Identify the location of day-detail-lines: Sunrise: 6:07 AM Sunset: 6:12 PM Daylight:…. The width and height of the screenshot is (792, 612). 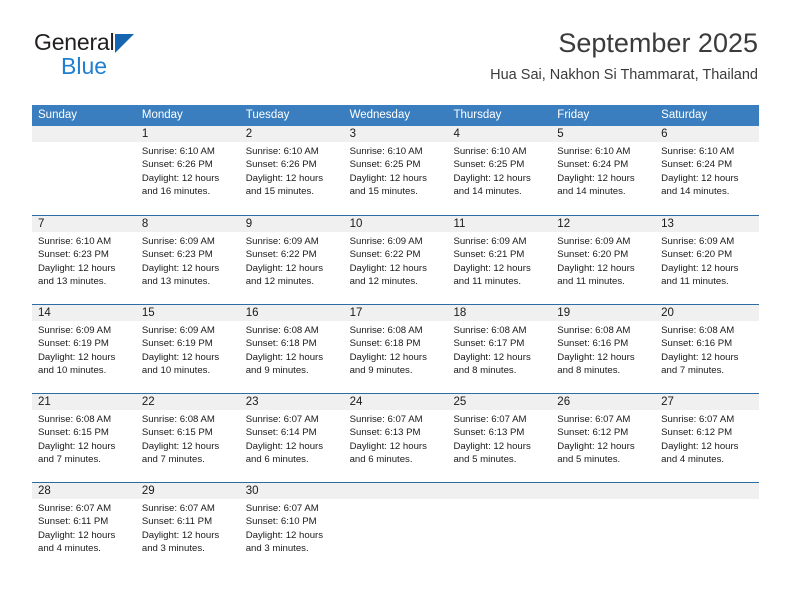
(707, 438).